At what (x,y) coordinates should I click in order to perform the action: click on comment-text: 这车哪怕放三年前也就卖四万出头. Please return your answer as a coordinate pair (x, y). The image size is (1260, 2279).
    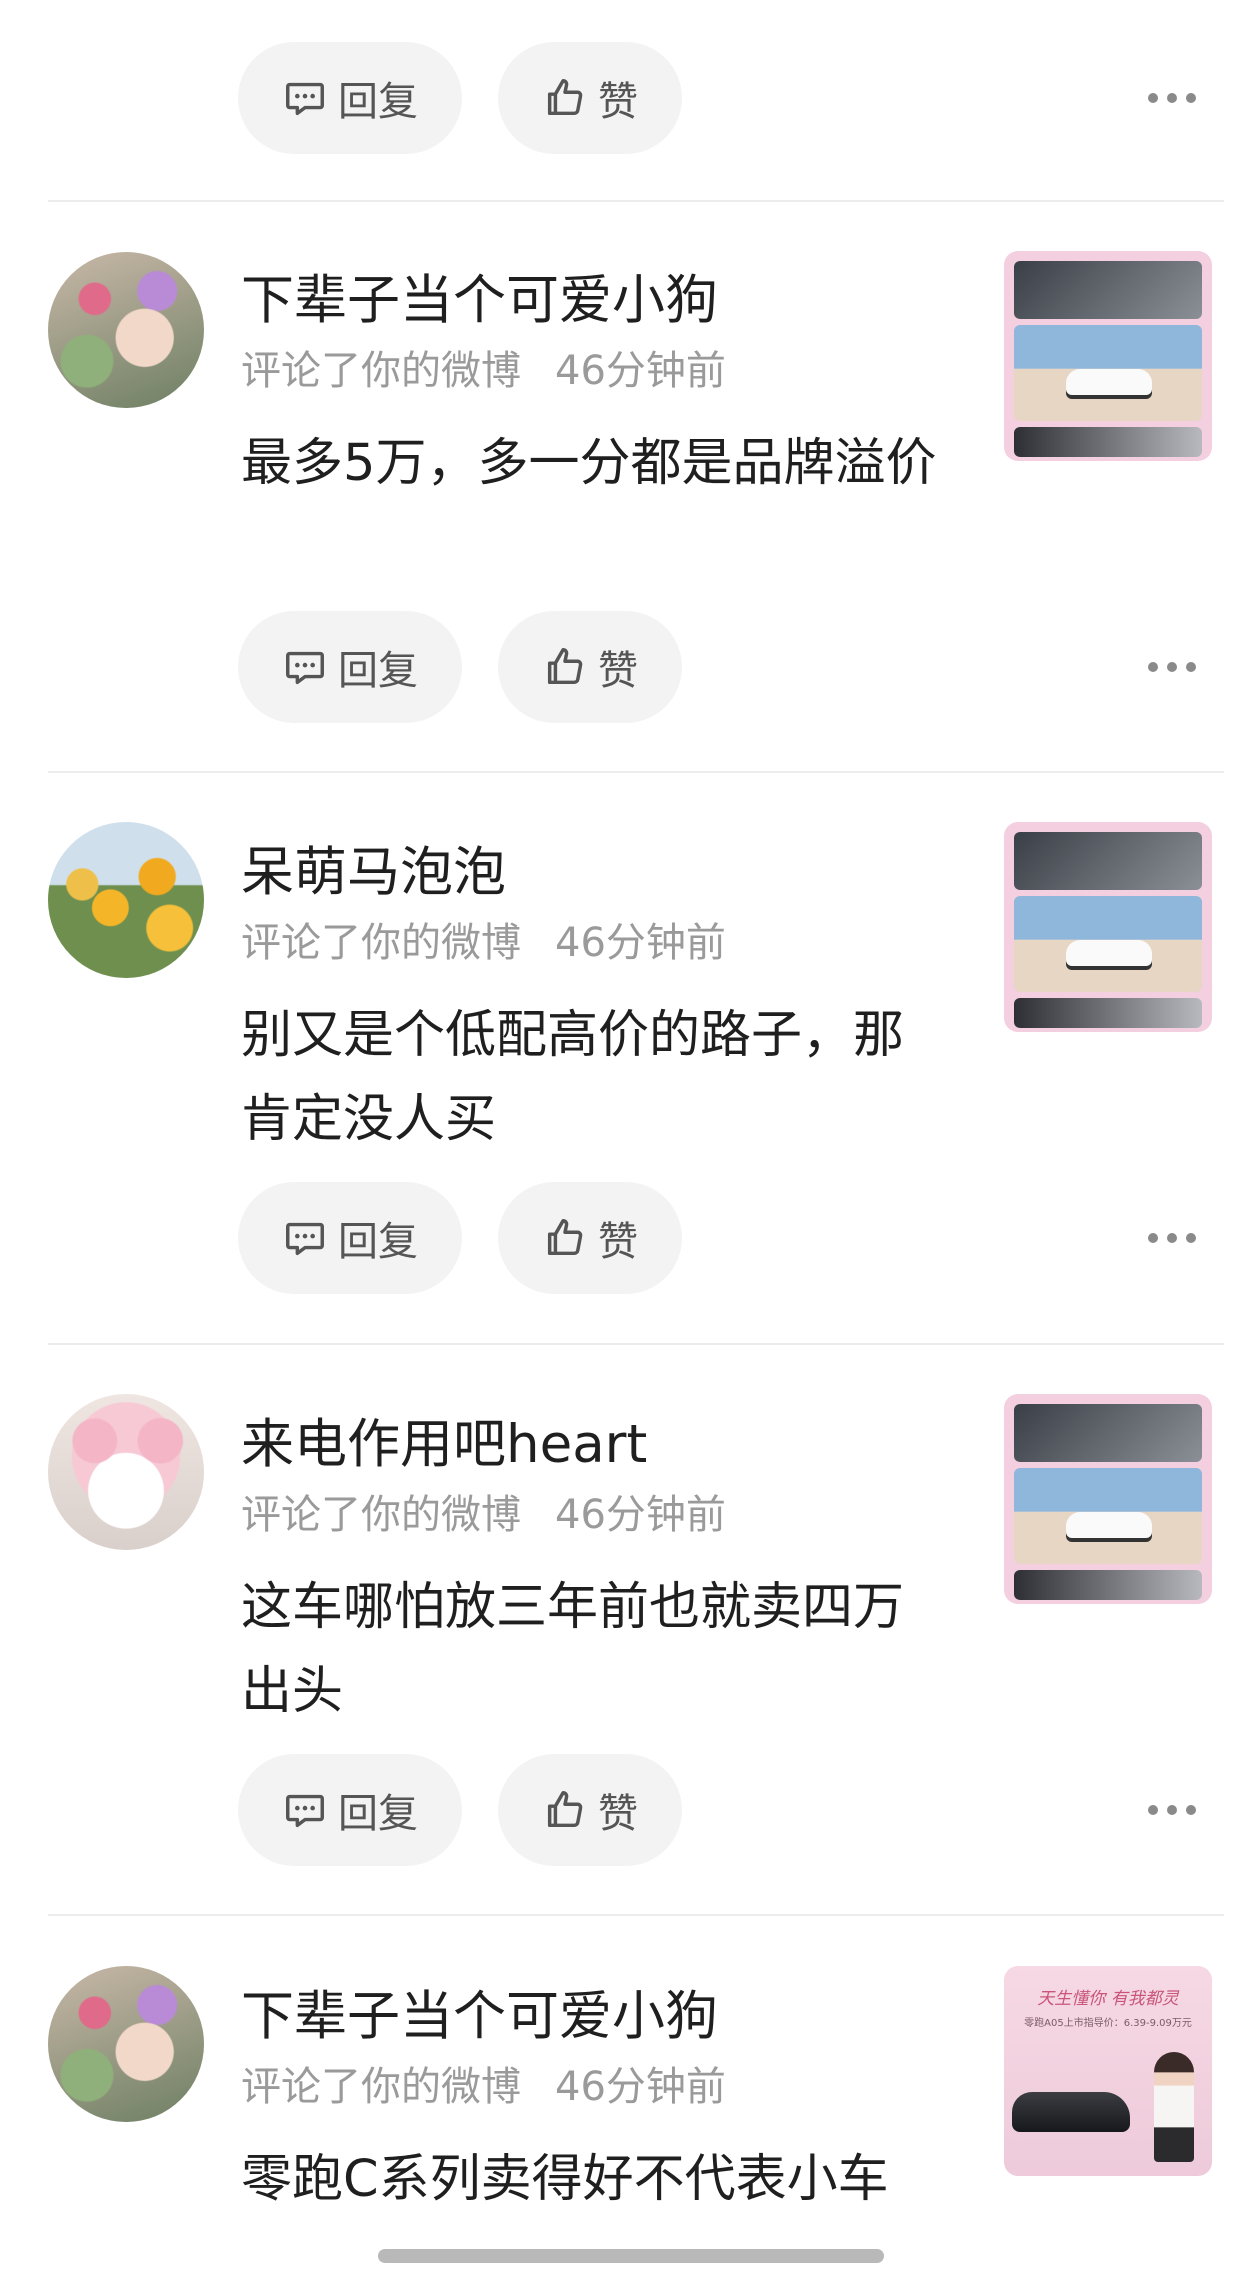
    Looking at the image, I should click on (573, 1649).